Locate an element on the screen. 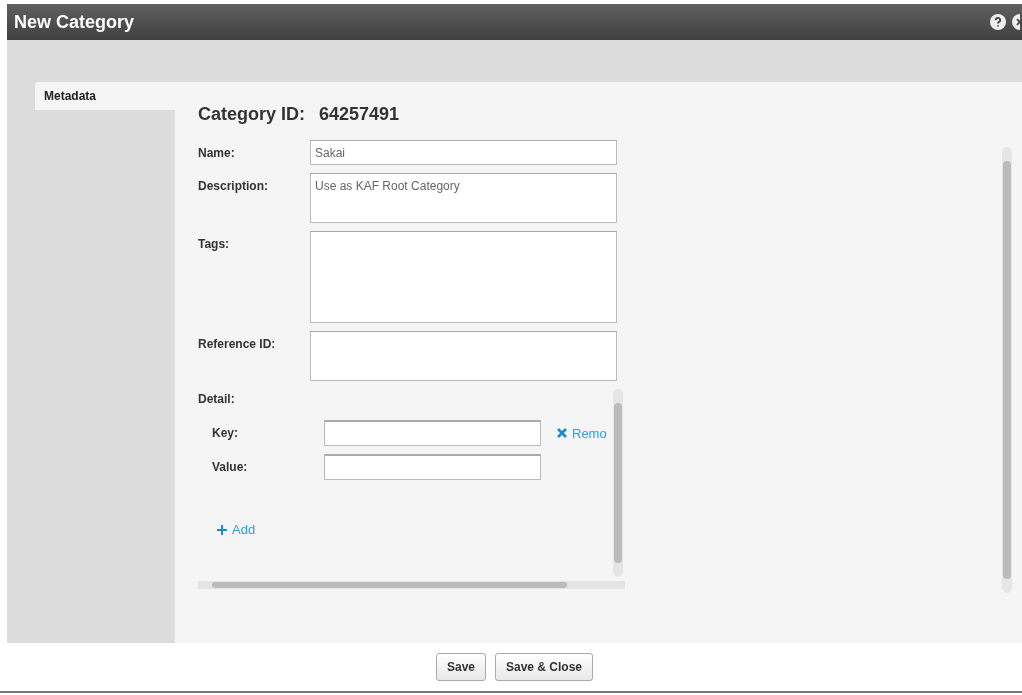  save-button: Save is located at coordinates (460, 667).